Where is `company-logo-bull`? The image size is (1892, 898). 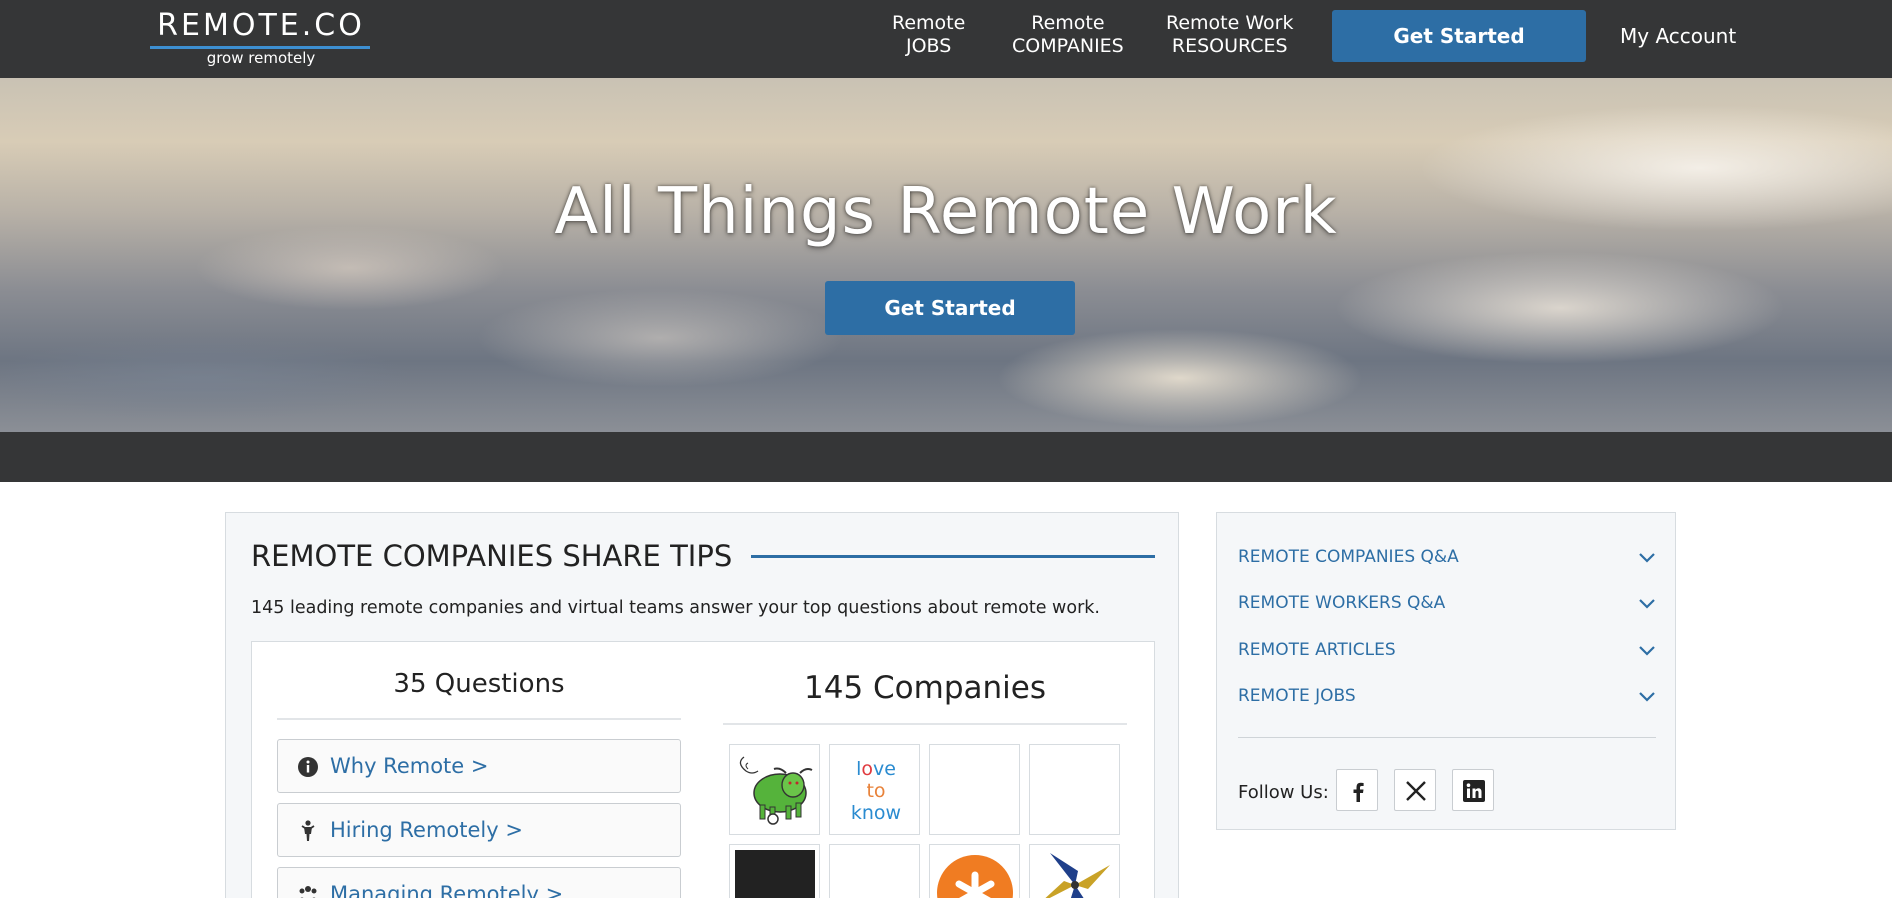
company-logo-bull is located at coordinates (774, 789).